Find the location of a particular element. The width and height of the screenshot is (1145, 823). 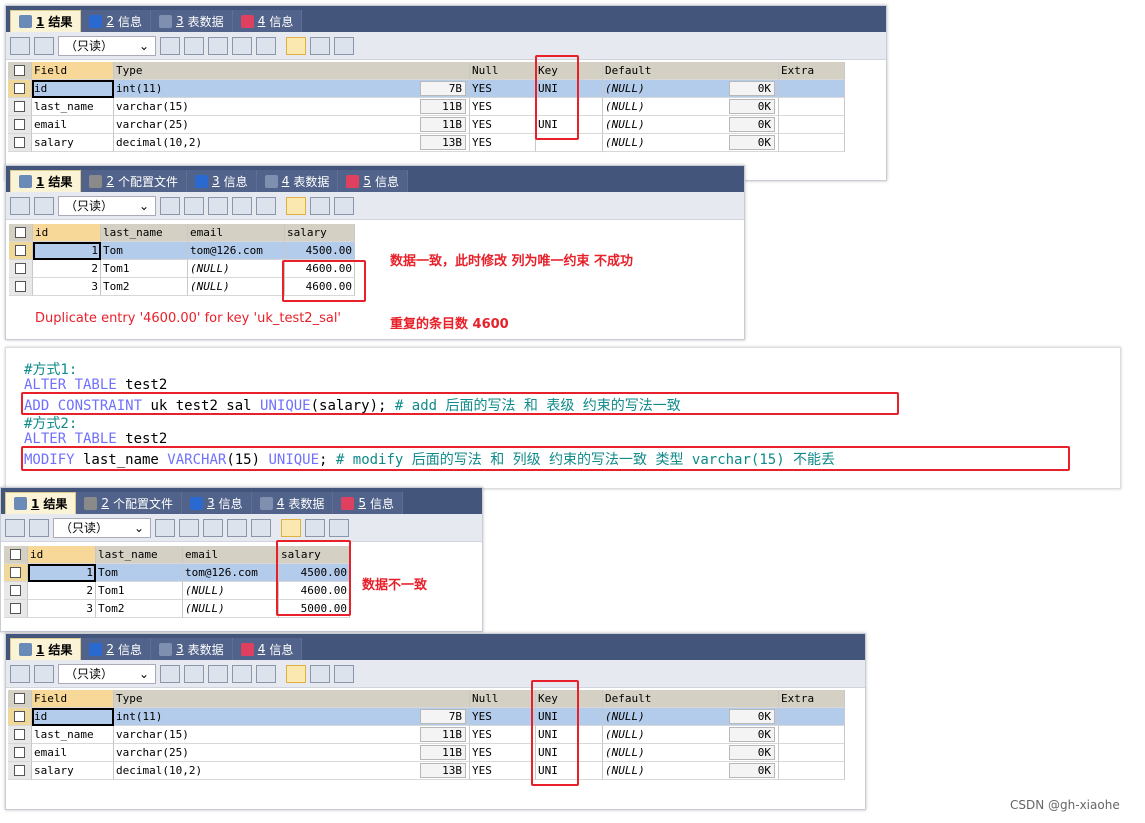

cell-type: int(11) 7B is located at coordinates (292, 717).